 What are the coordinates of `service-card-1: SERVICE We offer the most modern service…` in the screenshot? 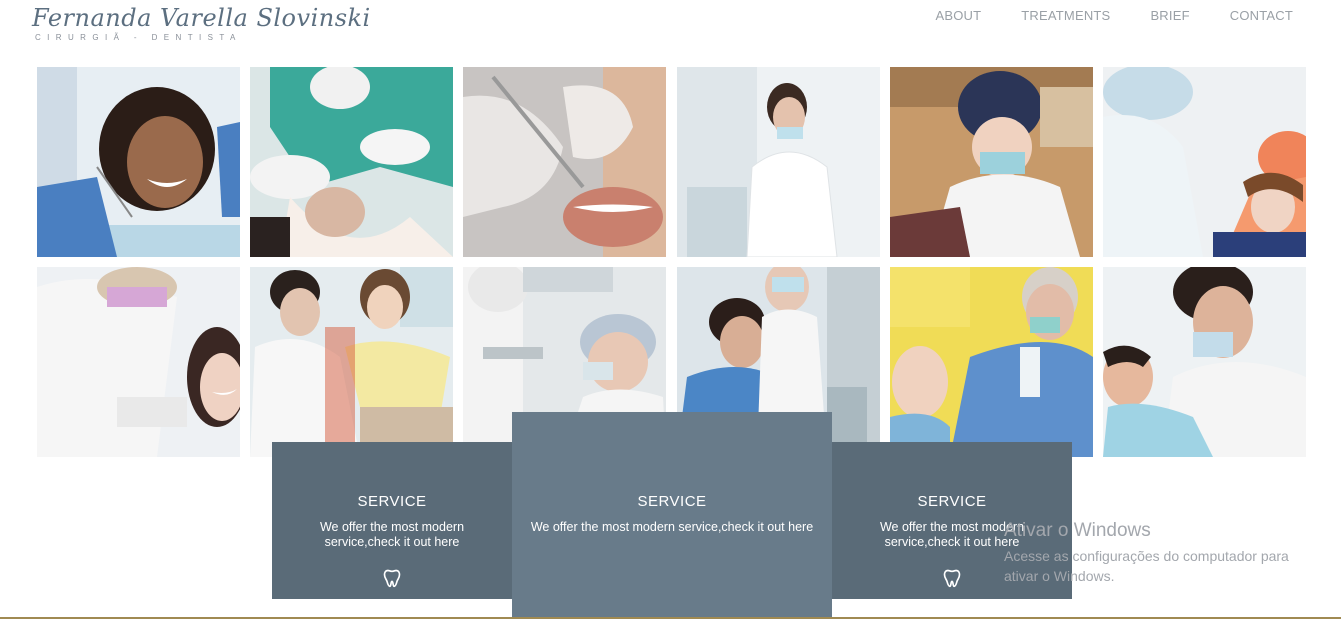 It's located at (392, 520).